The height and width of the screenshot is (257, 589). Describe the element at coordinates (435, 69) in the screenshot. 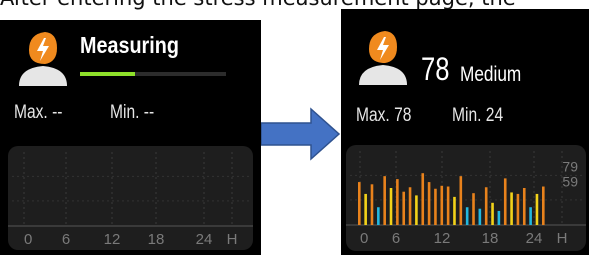

I see `stress-value: 78` at that location.